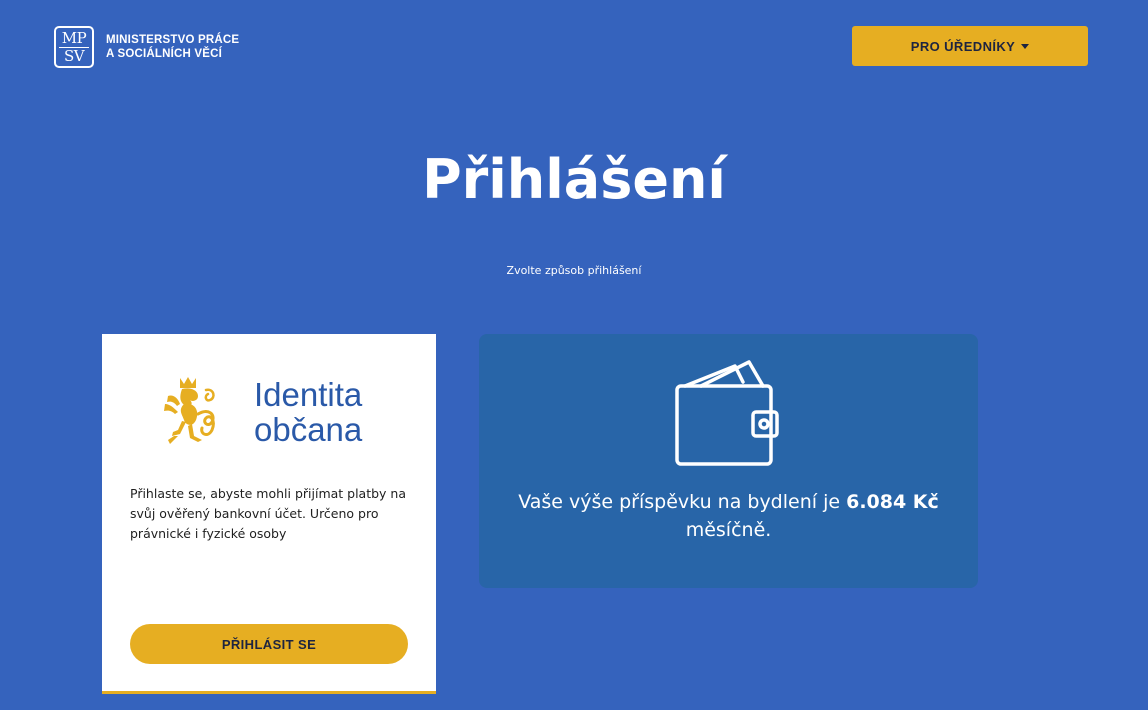 The width and height of the screenshot is (1148, 710). Describe the element at coordinates (963, 46) in the screenshot. I see `for-officials-label: PRO ÚŘEDNÍKY` at that location.